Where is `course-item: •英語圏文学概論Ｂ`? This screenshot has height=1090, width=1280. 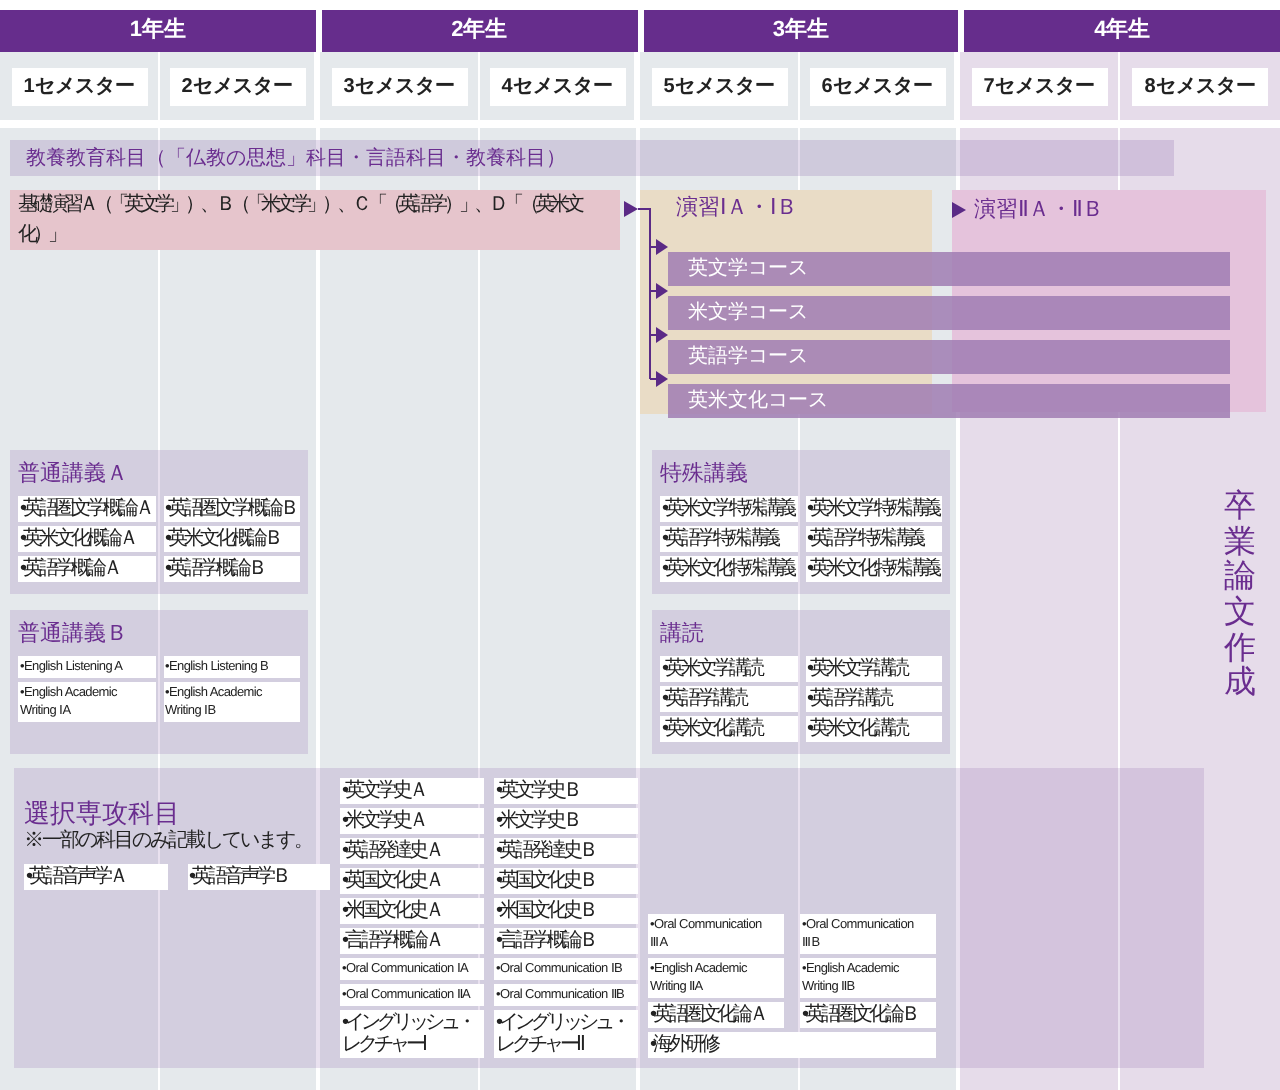
course-item: •英語圏文学概論Ｂ is located at coordinates (231, 509).